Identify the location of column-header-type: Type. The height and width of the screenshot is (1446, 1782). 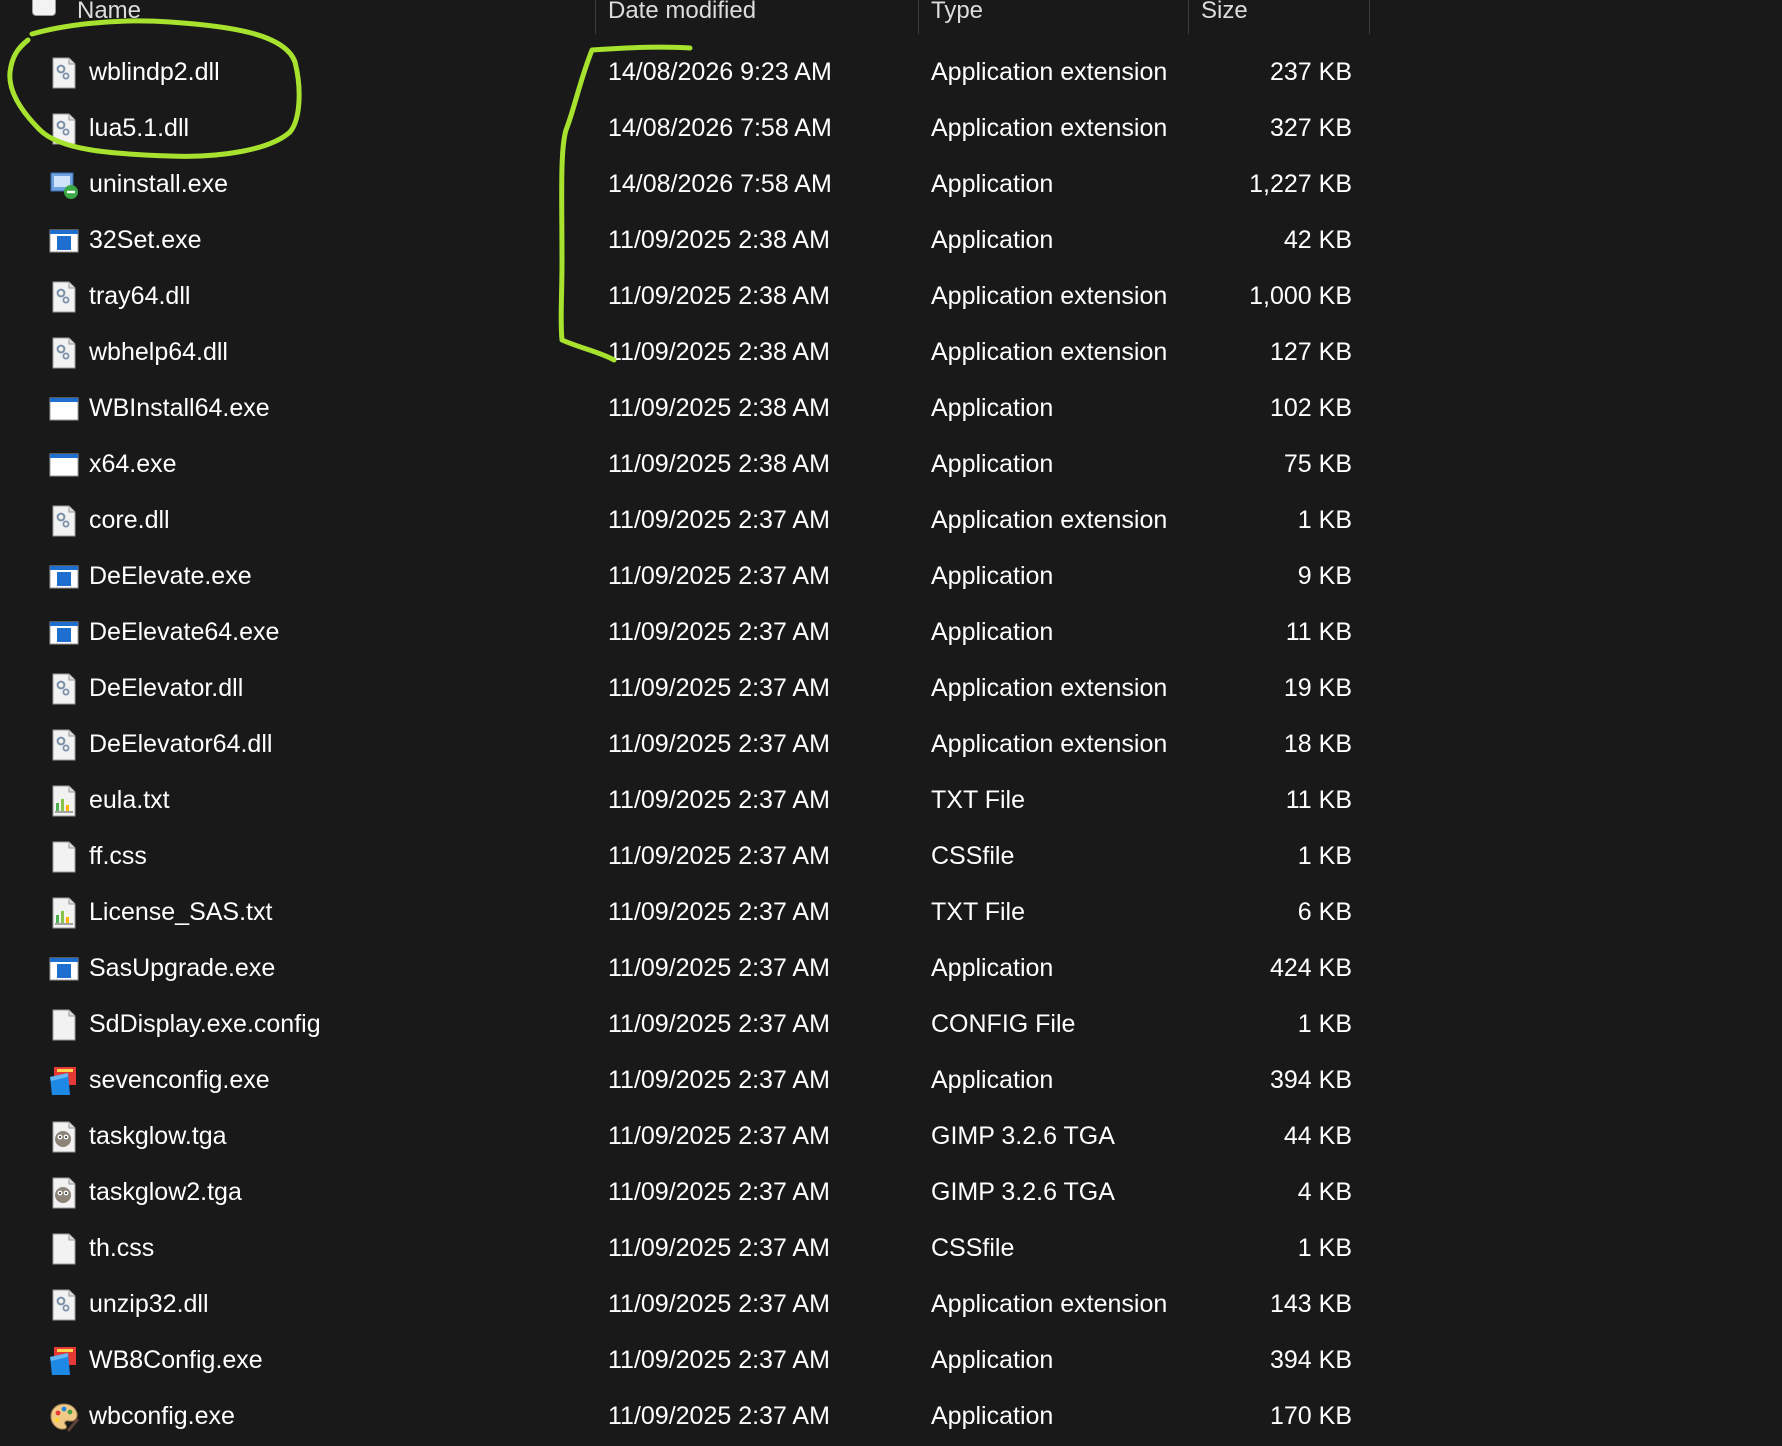
(957, 17).